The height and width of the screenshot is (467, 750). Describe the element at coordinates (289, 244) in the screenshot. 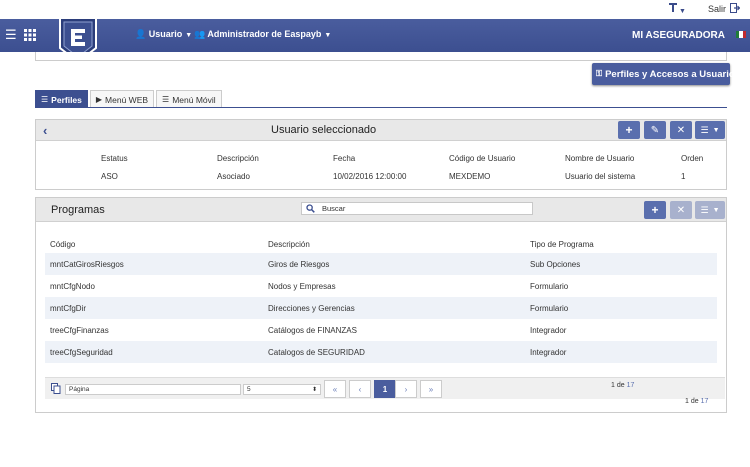

I see `column-header-descripcion: Descripción` at that location.